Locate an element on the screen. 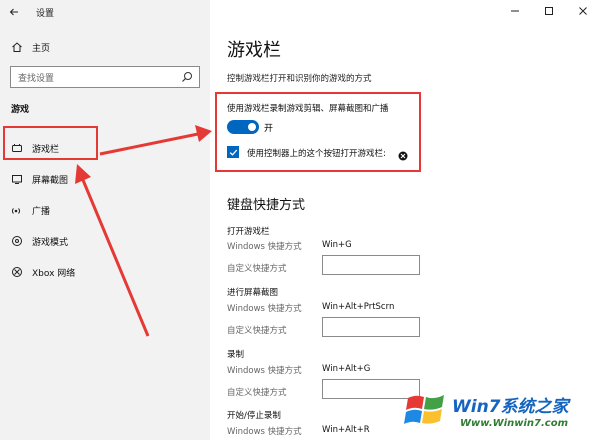 This screenshot has width=600, height=440. windows-shortcut-value: Win+G is located at coordinates (337, 245).